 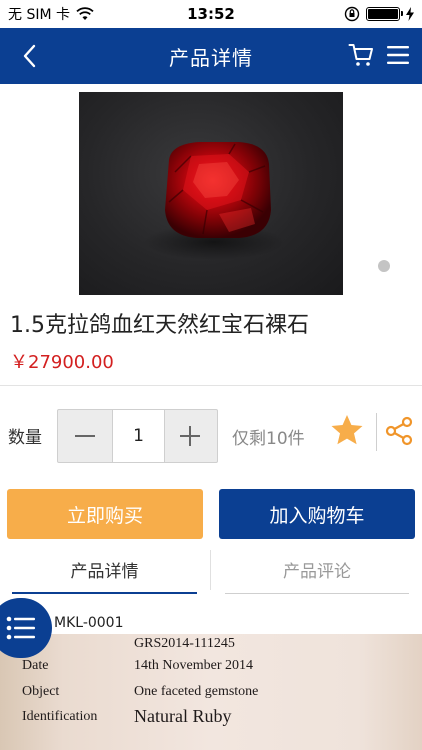 I want to click on increase-button, so click(x=190, y=436).